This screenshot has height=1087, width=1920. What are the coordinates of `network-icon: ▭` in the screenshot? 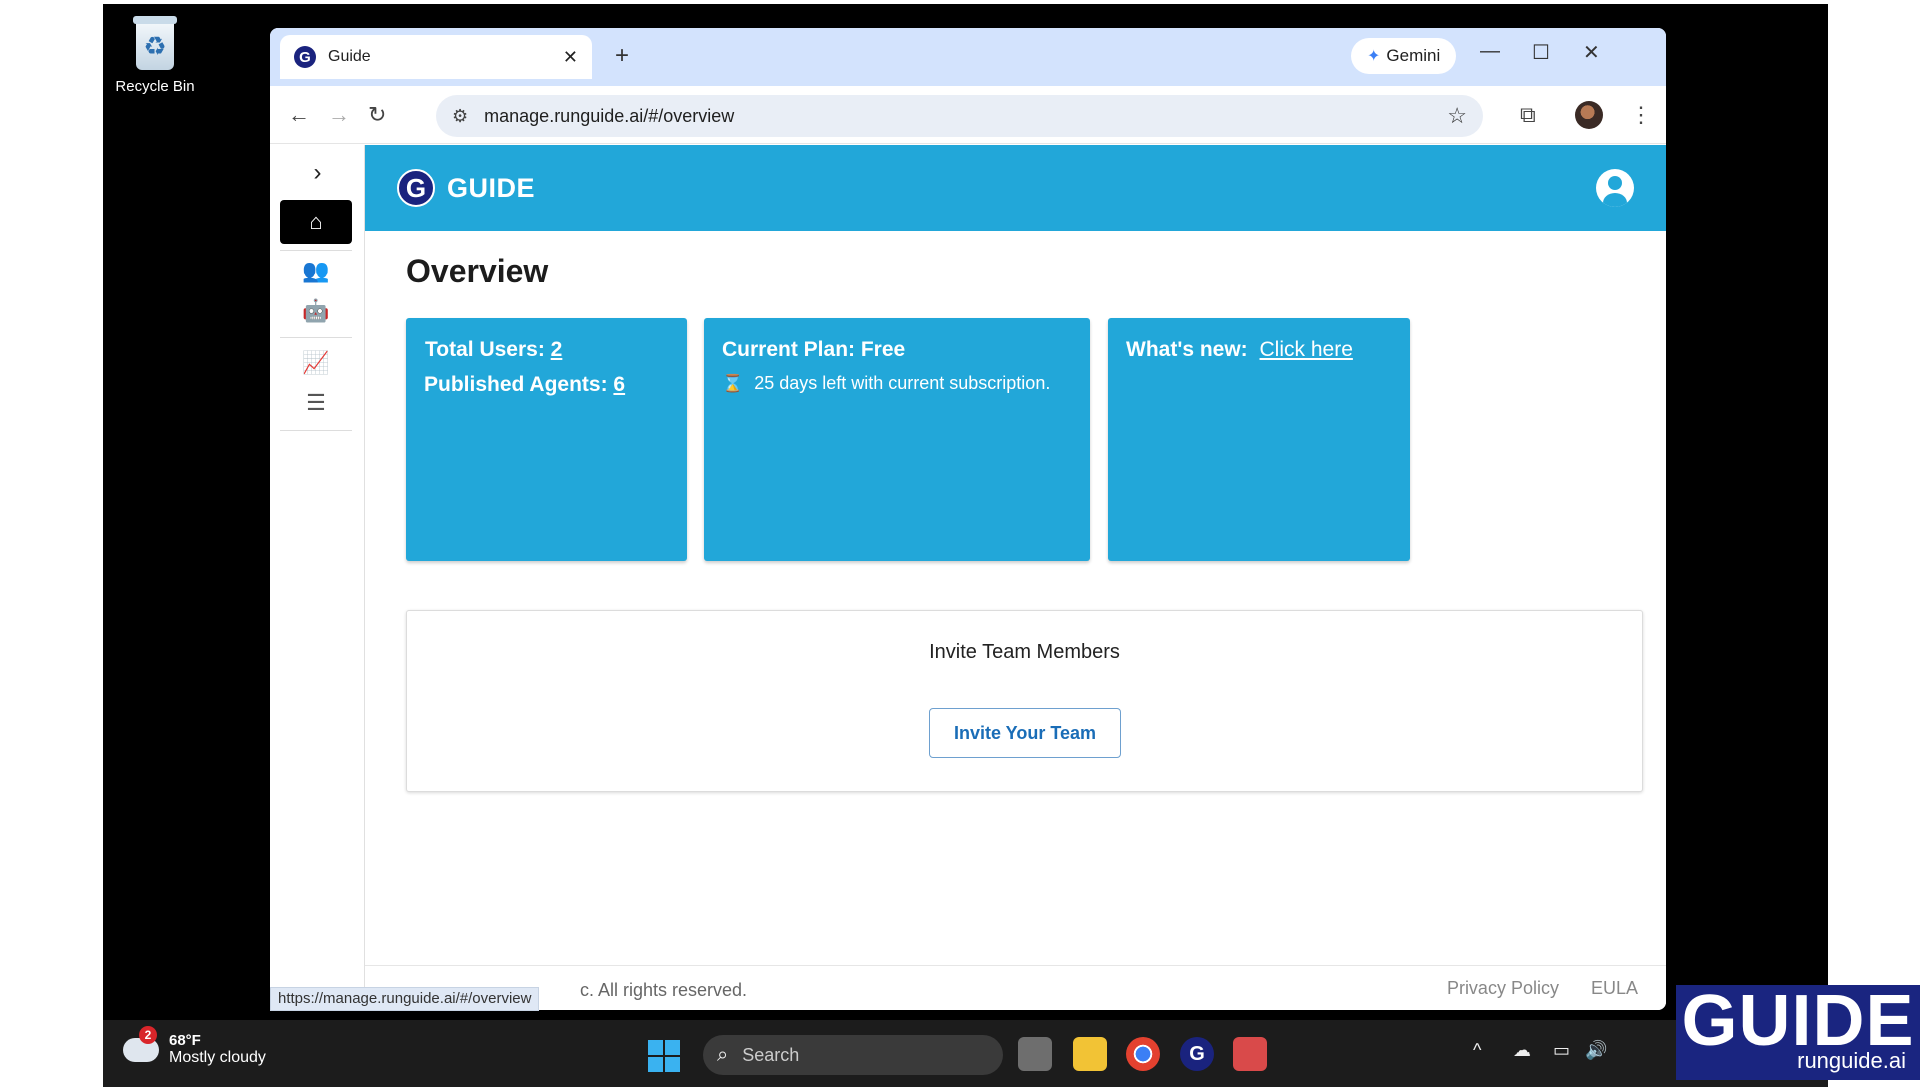 It's located at (1561, 1050).